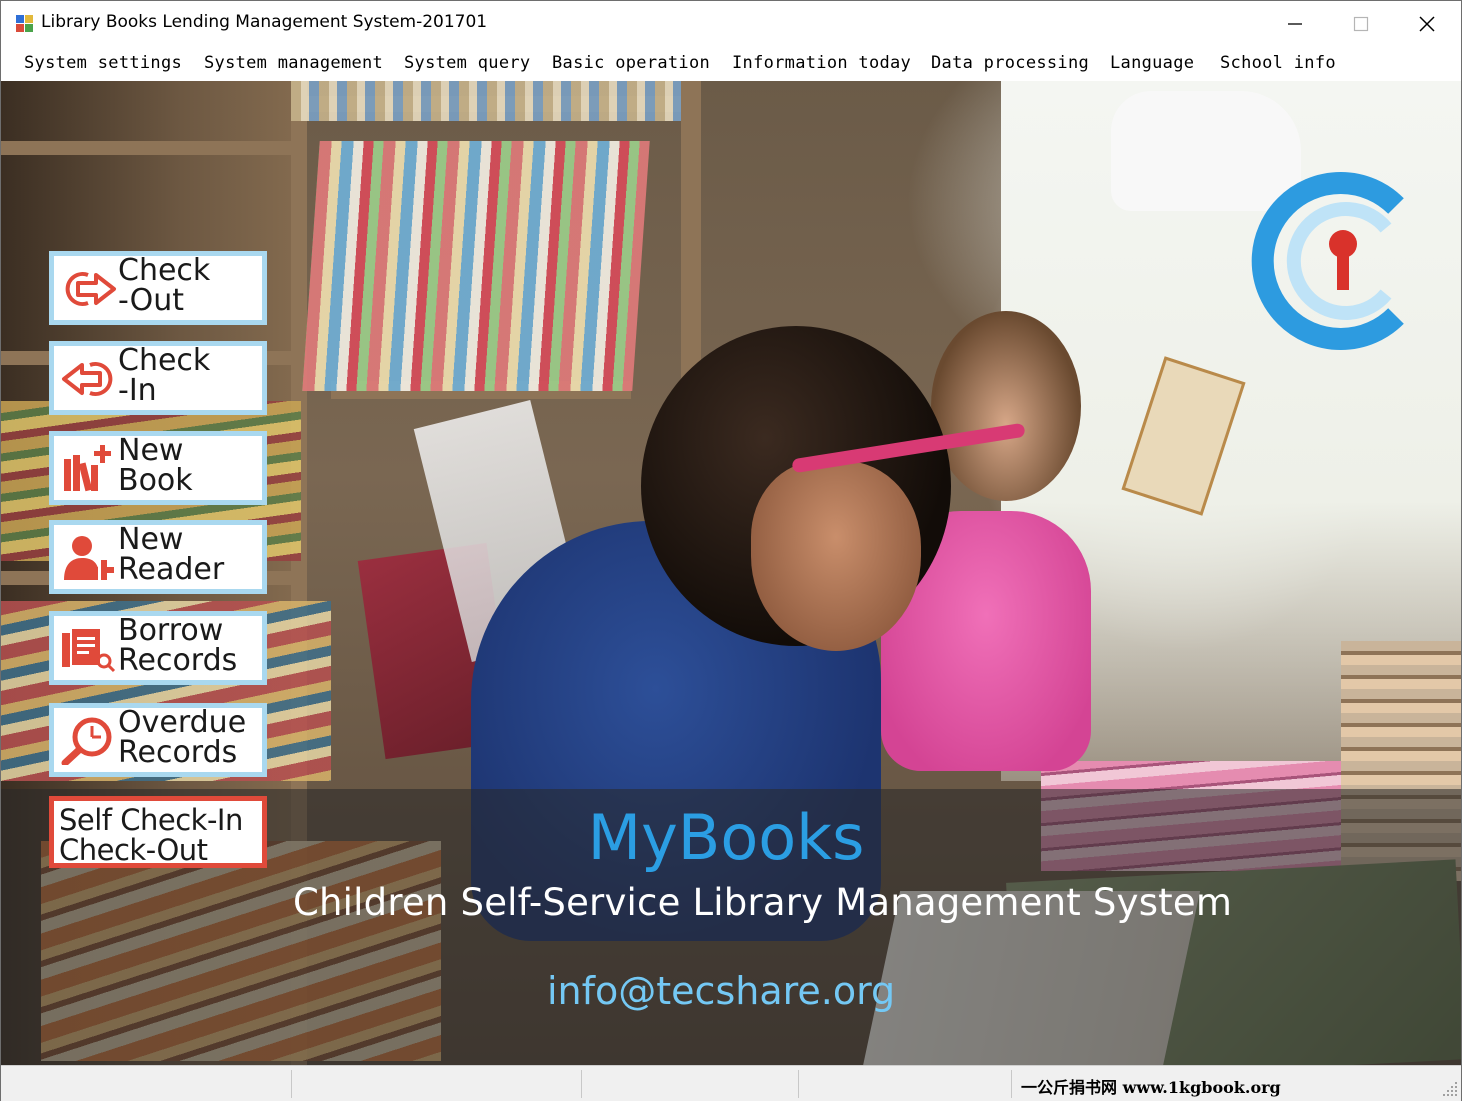 The height and width of the screenshot is (1101, 1462). Describe the element at coordinates (87, 379) in the screenshot. I see `check-in-icon` at that location.